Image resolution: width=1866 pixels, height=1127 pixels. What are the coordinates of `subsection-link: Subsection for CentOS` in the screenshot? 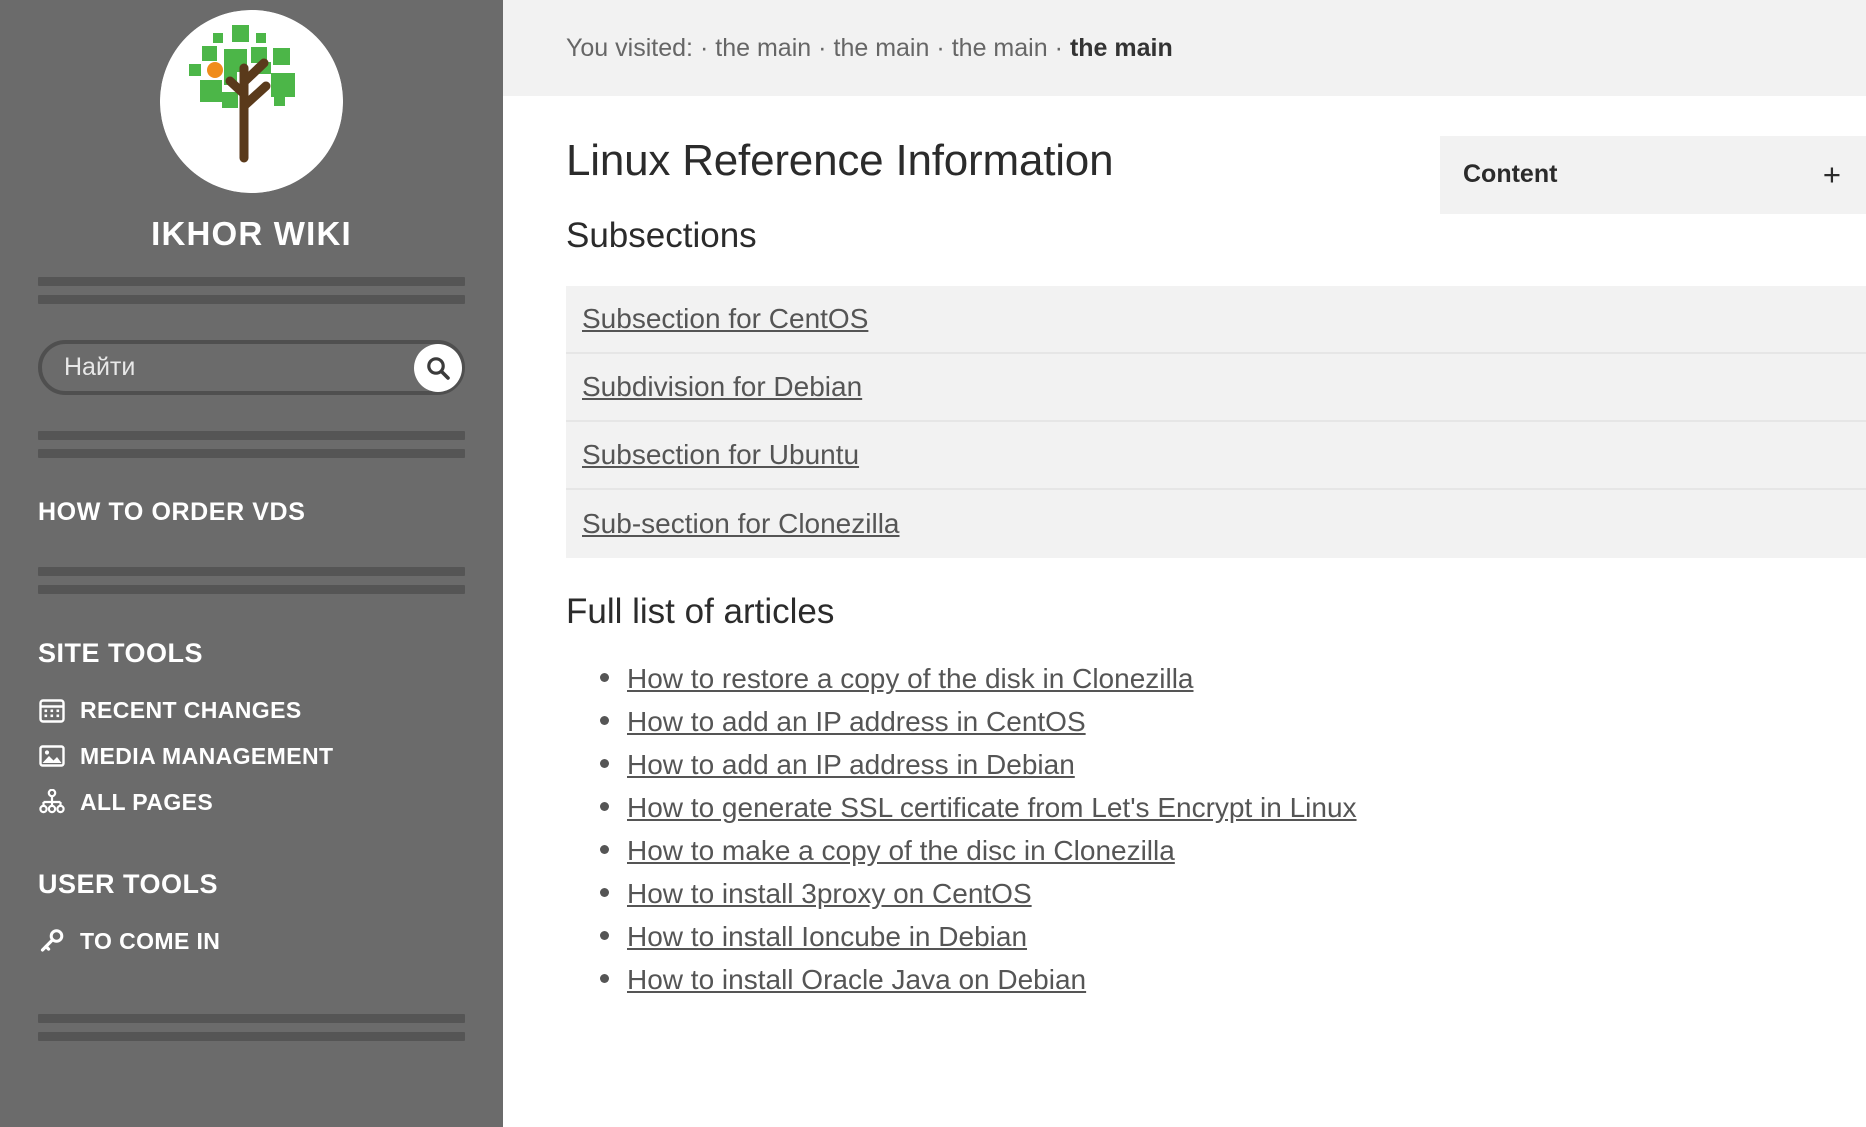 It's located at (725, 319).